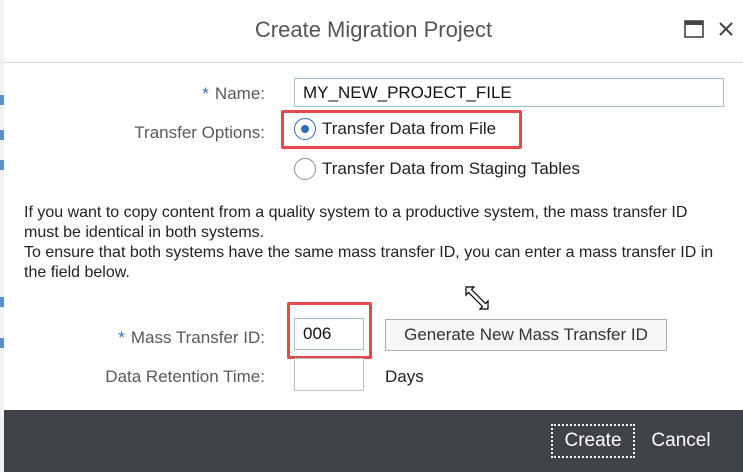  Describe the element at coordinates (404, 376) in the screenshot. I see `days-unit-label: Days` at that location.